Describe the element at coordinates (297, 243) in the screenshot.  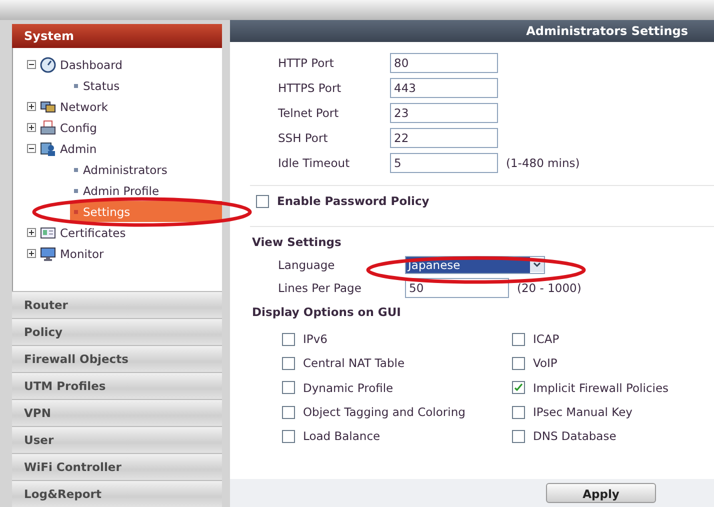
I see `section-title: View Settings` at that location.